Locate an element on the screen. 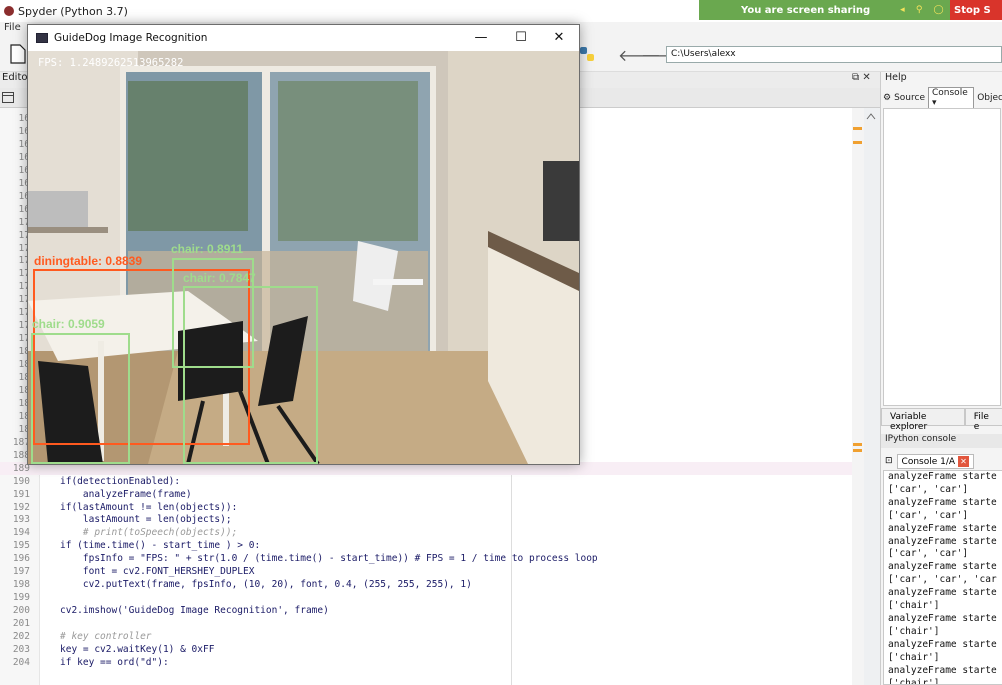 The image size is (1002, 685). source-value: Console is located at coordinates (950, 93).